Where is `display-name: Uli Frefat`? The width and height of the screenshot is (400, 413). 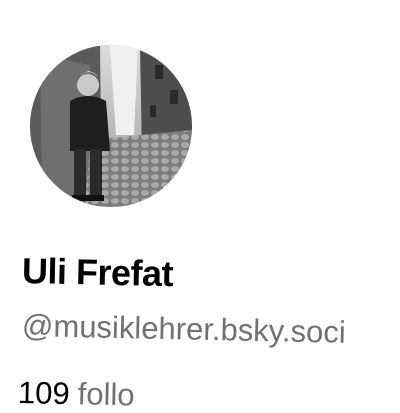 display-name: Uli Frefat is located at coordinates (97, 272).